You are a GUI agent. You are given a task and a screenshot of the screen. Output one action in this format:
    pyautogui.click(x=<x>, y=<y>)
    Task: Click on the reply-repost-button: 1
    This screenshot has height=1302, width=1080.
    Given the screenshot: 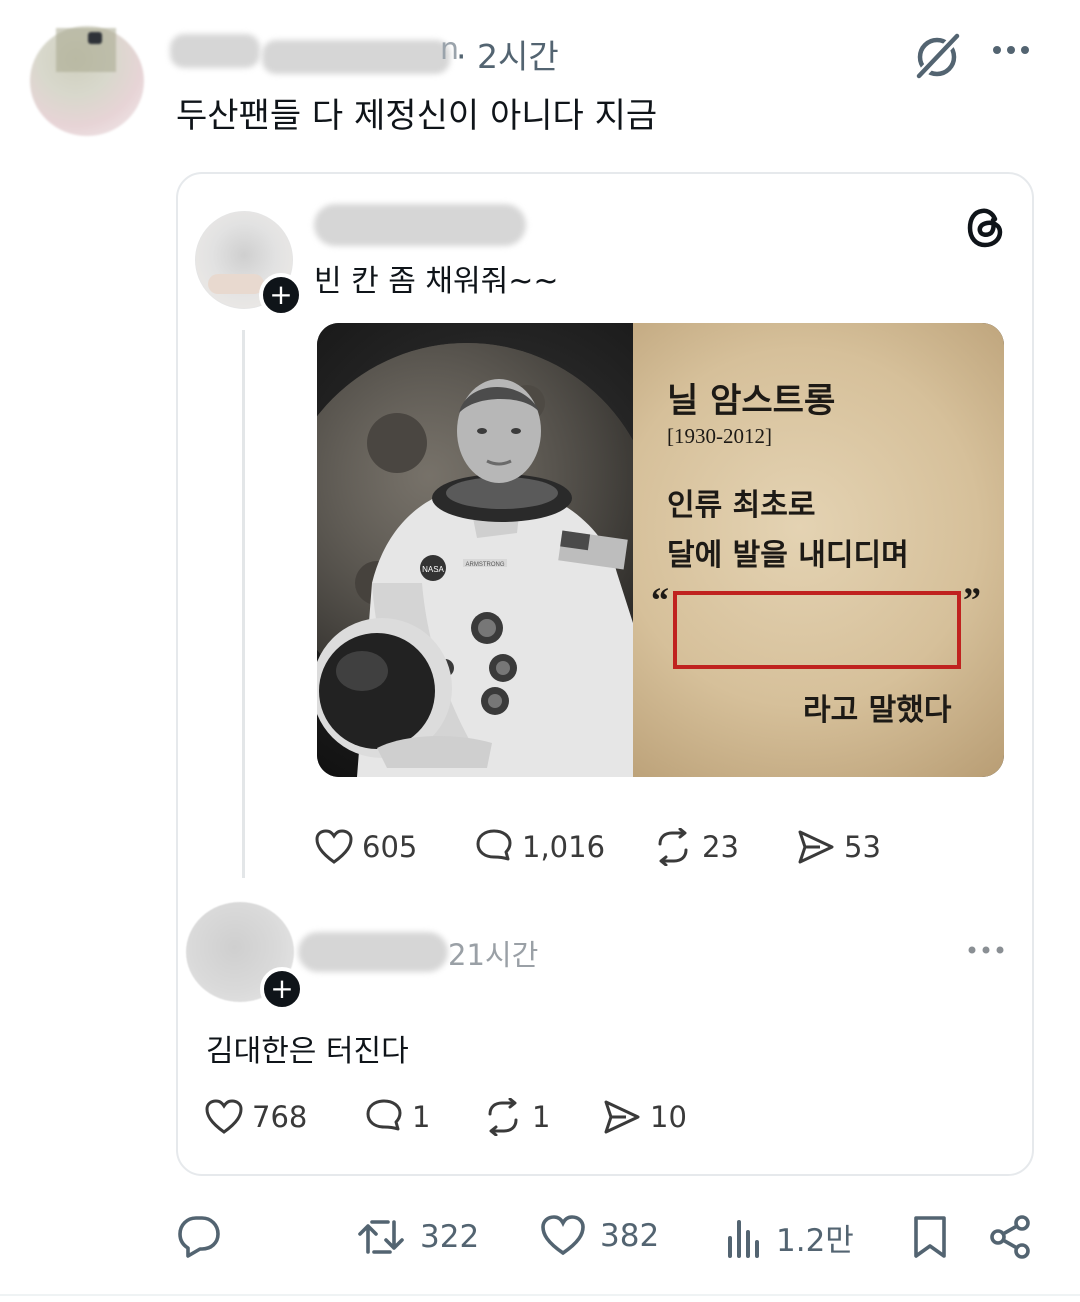 What is the action you would take?
    pyautogui.click(x=516, y=1117)
    